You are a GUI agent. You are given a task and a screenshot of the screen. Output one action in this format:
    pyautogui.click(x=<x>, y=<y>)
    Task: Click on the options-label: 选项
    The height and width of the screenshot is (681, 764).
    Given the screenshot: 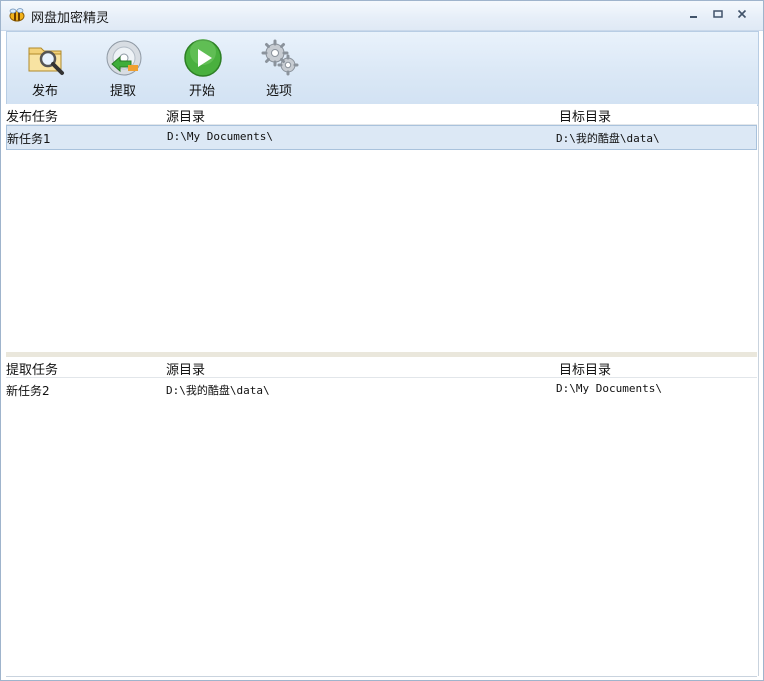 What is the action you would take?
    pyautogui.click(x=278, y=91)
    